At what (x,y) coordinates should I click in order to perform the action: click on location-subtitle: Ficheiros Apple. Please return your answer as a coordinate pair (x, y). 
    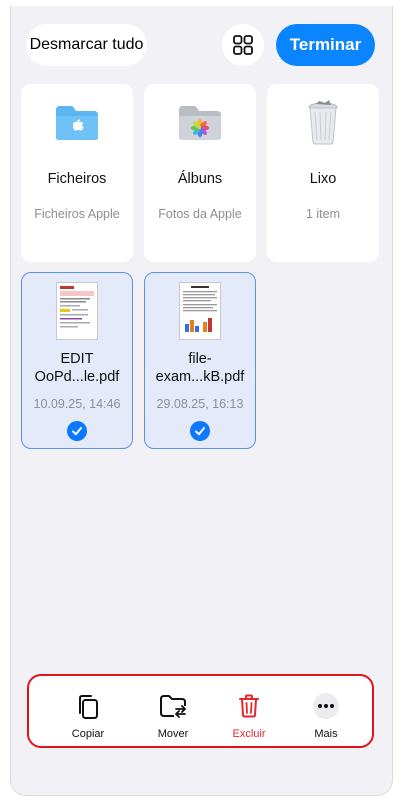
    Looking at the image, I should click on (77, 214).